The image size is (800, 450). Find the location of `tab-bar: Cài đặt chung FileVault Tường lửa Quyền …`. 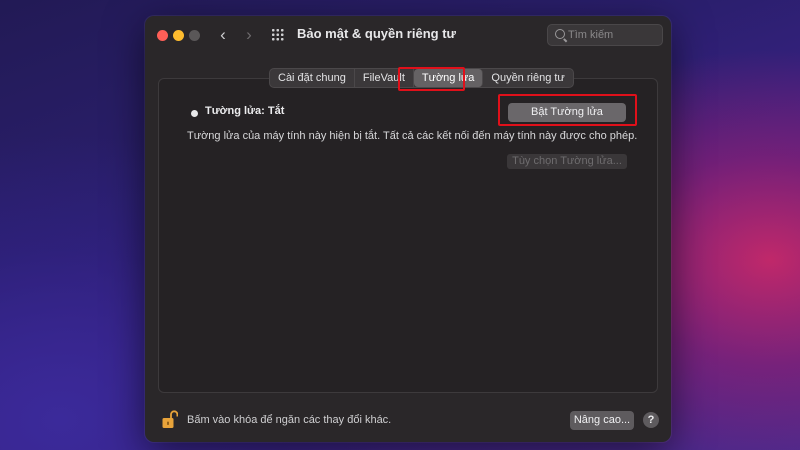

tab-bar: Cài đặt chung FileVault Tường lửa Quyền … is located at coordinates (421, 78).